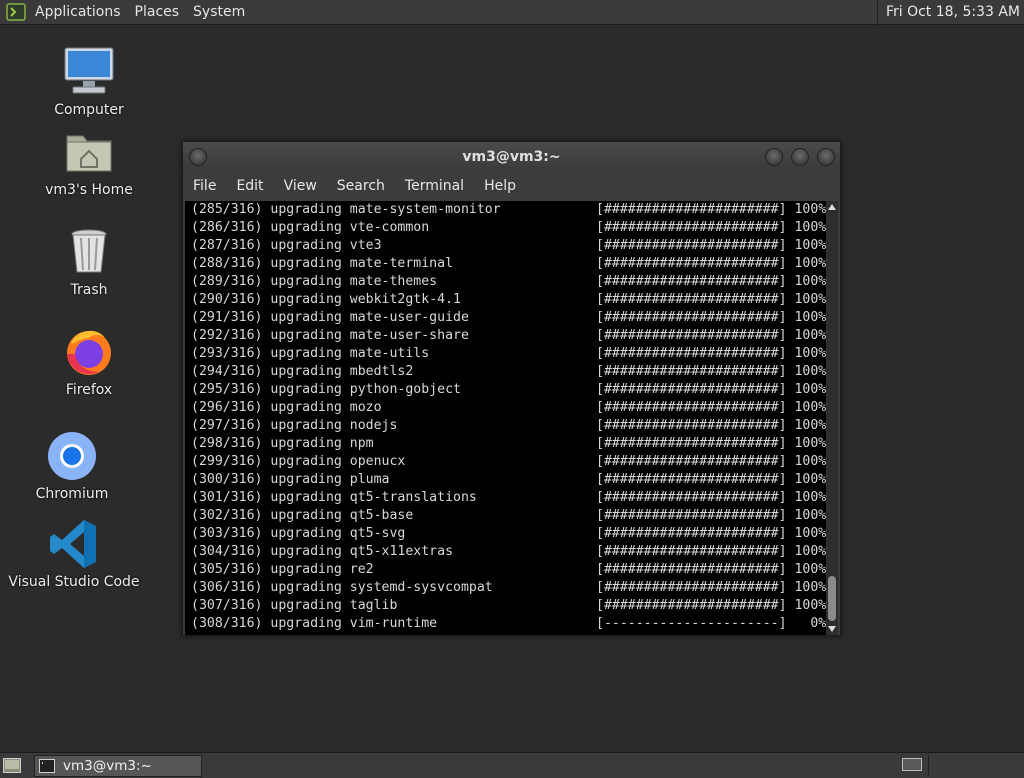  I want to click on desktop-icon-label: Firefox, so click(89, 390).